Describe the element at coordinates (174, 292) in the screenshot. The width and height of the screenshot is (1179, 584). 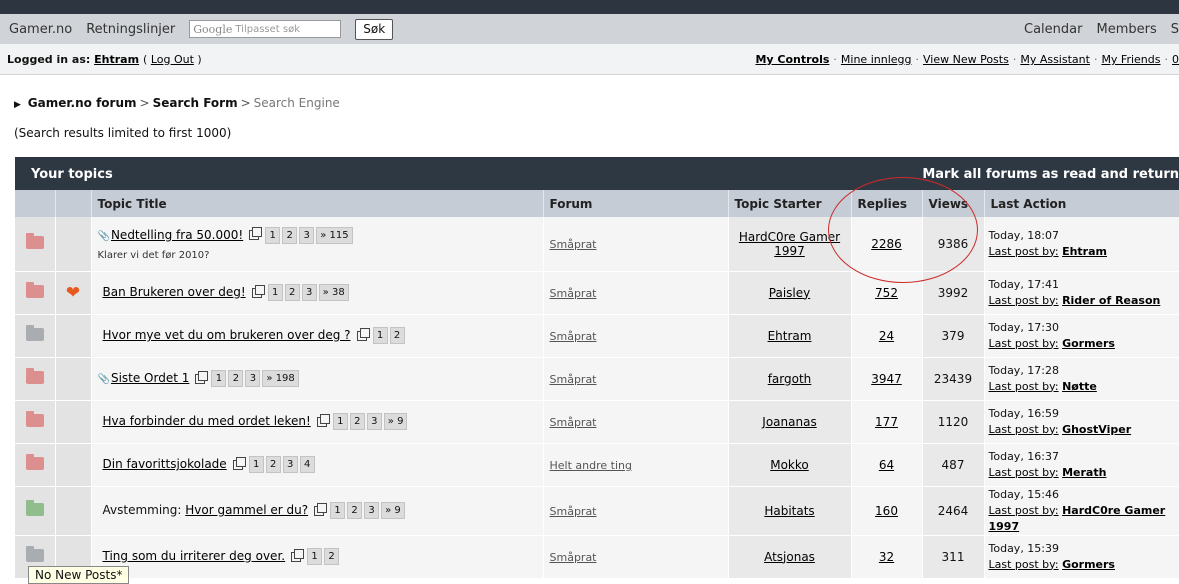
I see `topic-link: Ban Brukeren over deg!` at that location.